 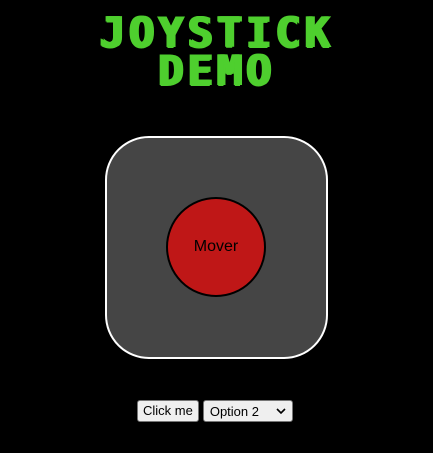 I want to click on option-select: Option 2, so click(x=247, y=411).